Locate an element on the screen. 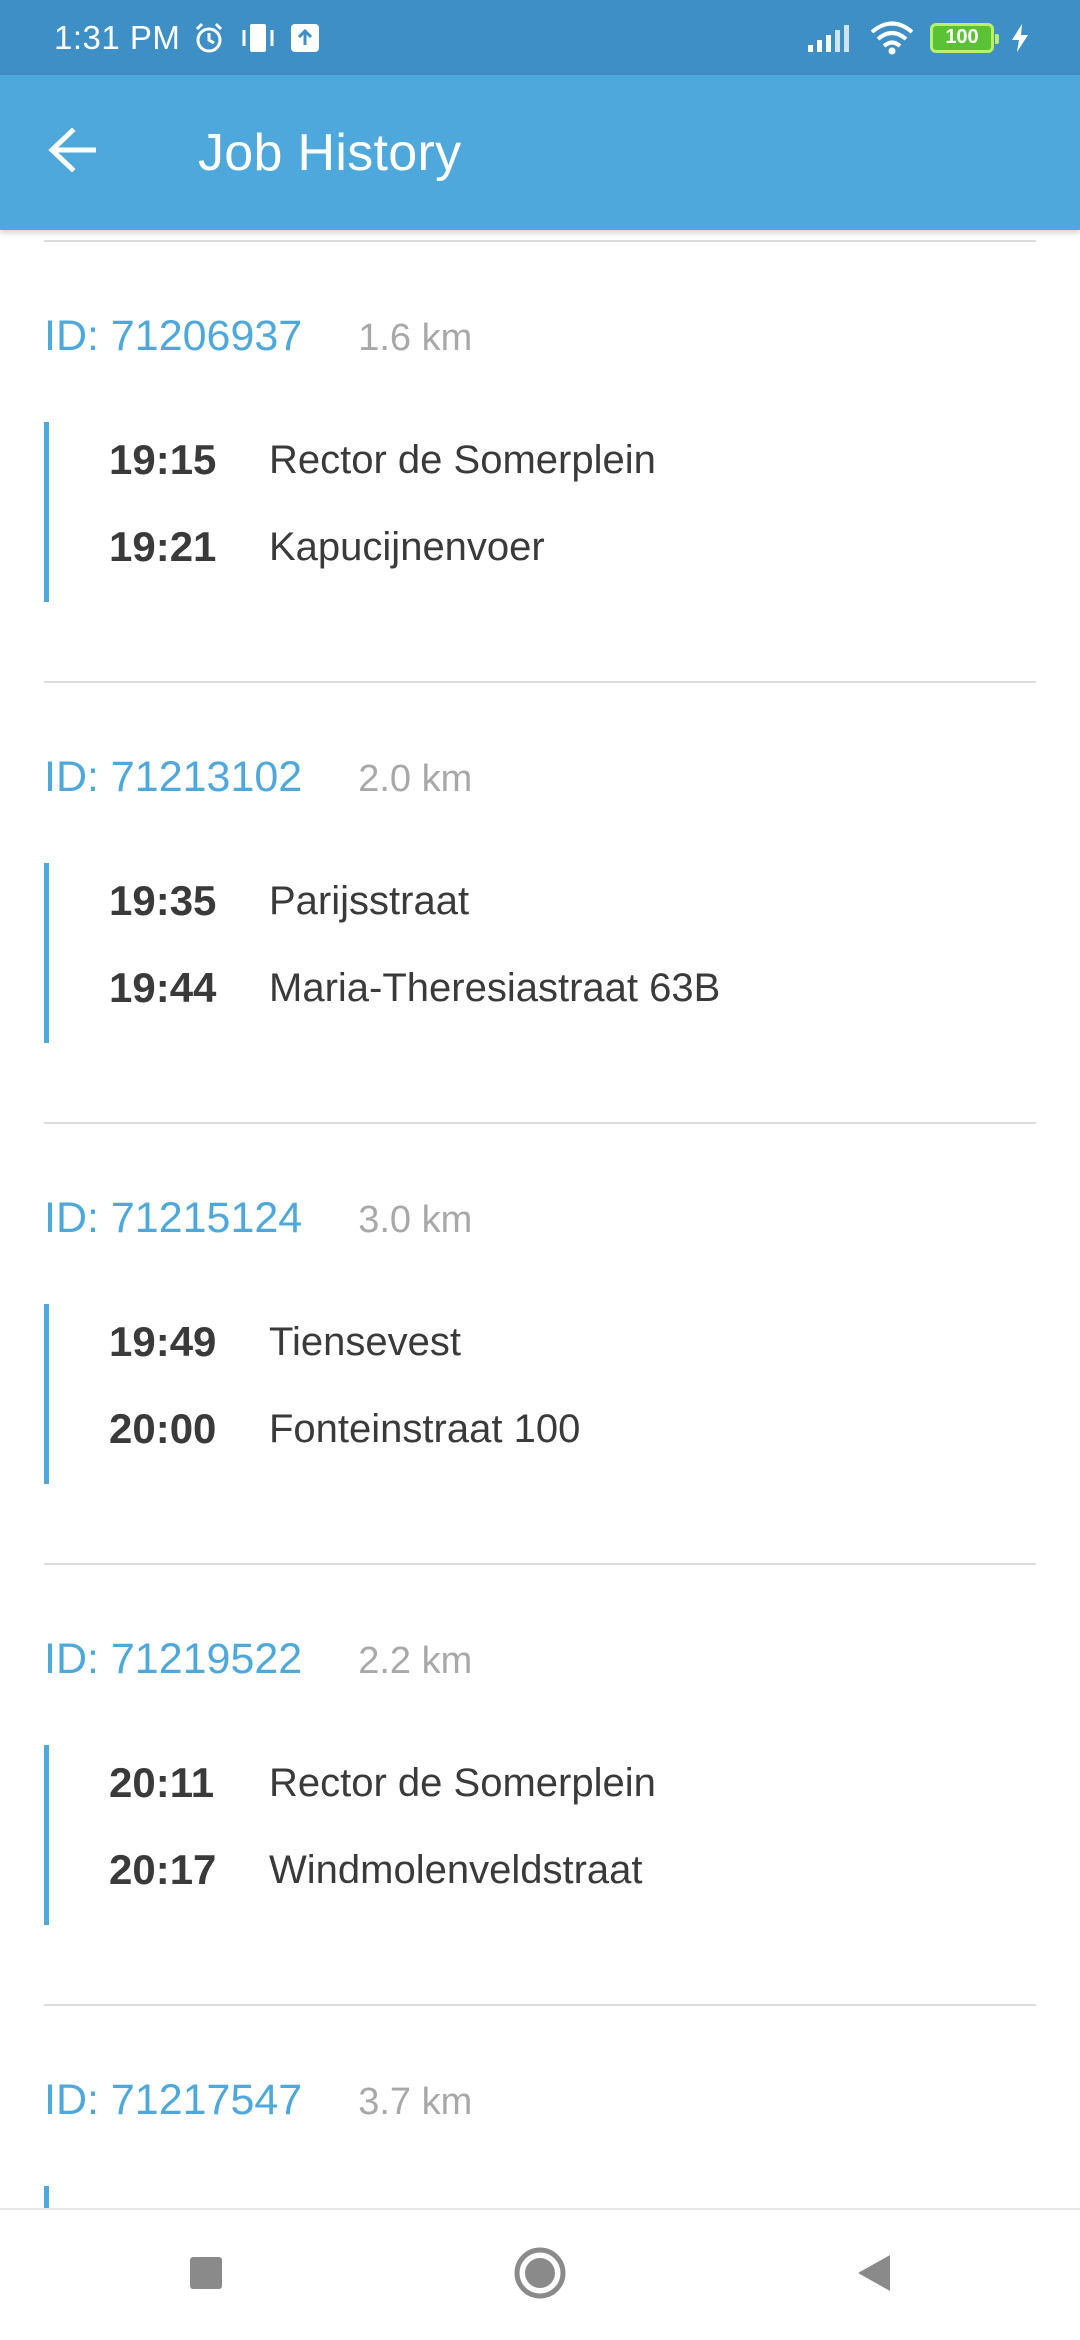  stop-address: Windmolenveldstraat is located at coordinates (456, 1869).